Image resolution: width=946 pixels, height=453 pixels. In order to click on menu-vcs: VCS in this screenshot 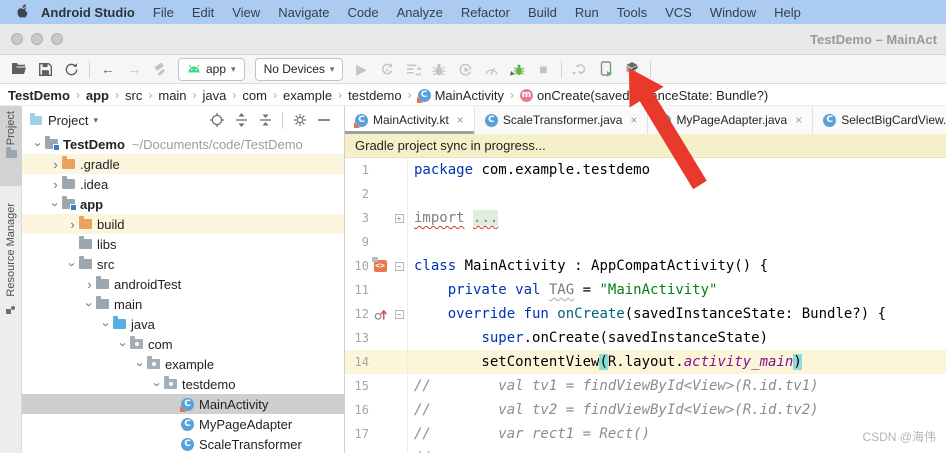, I will do `click(678, 12)`.